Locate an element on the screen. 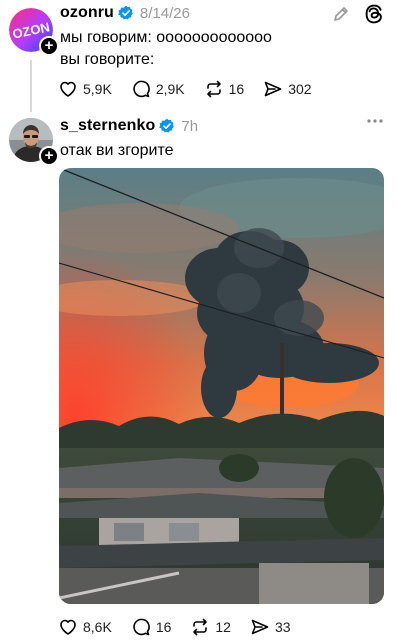 The image size is (398, 640). share-count: 302 is located at coordinates (300, 89).